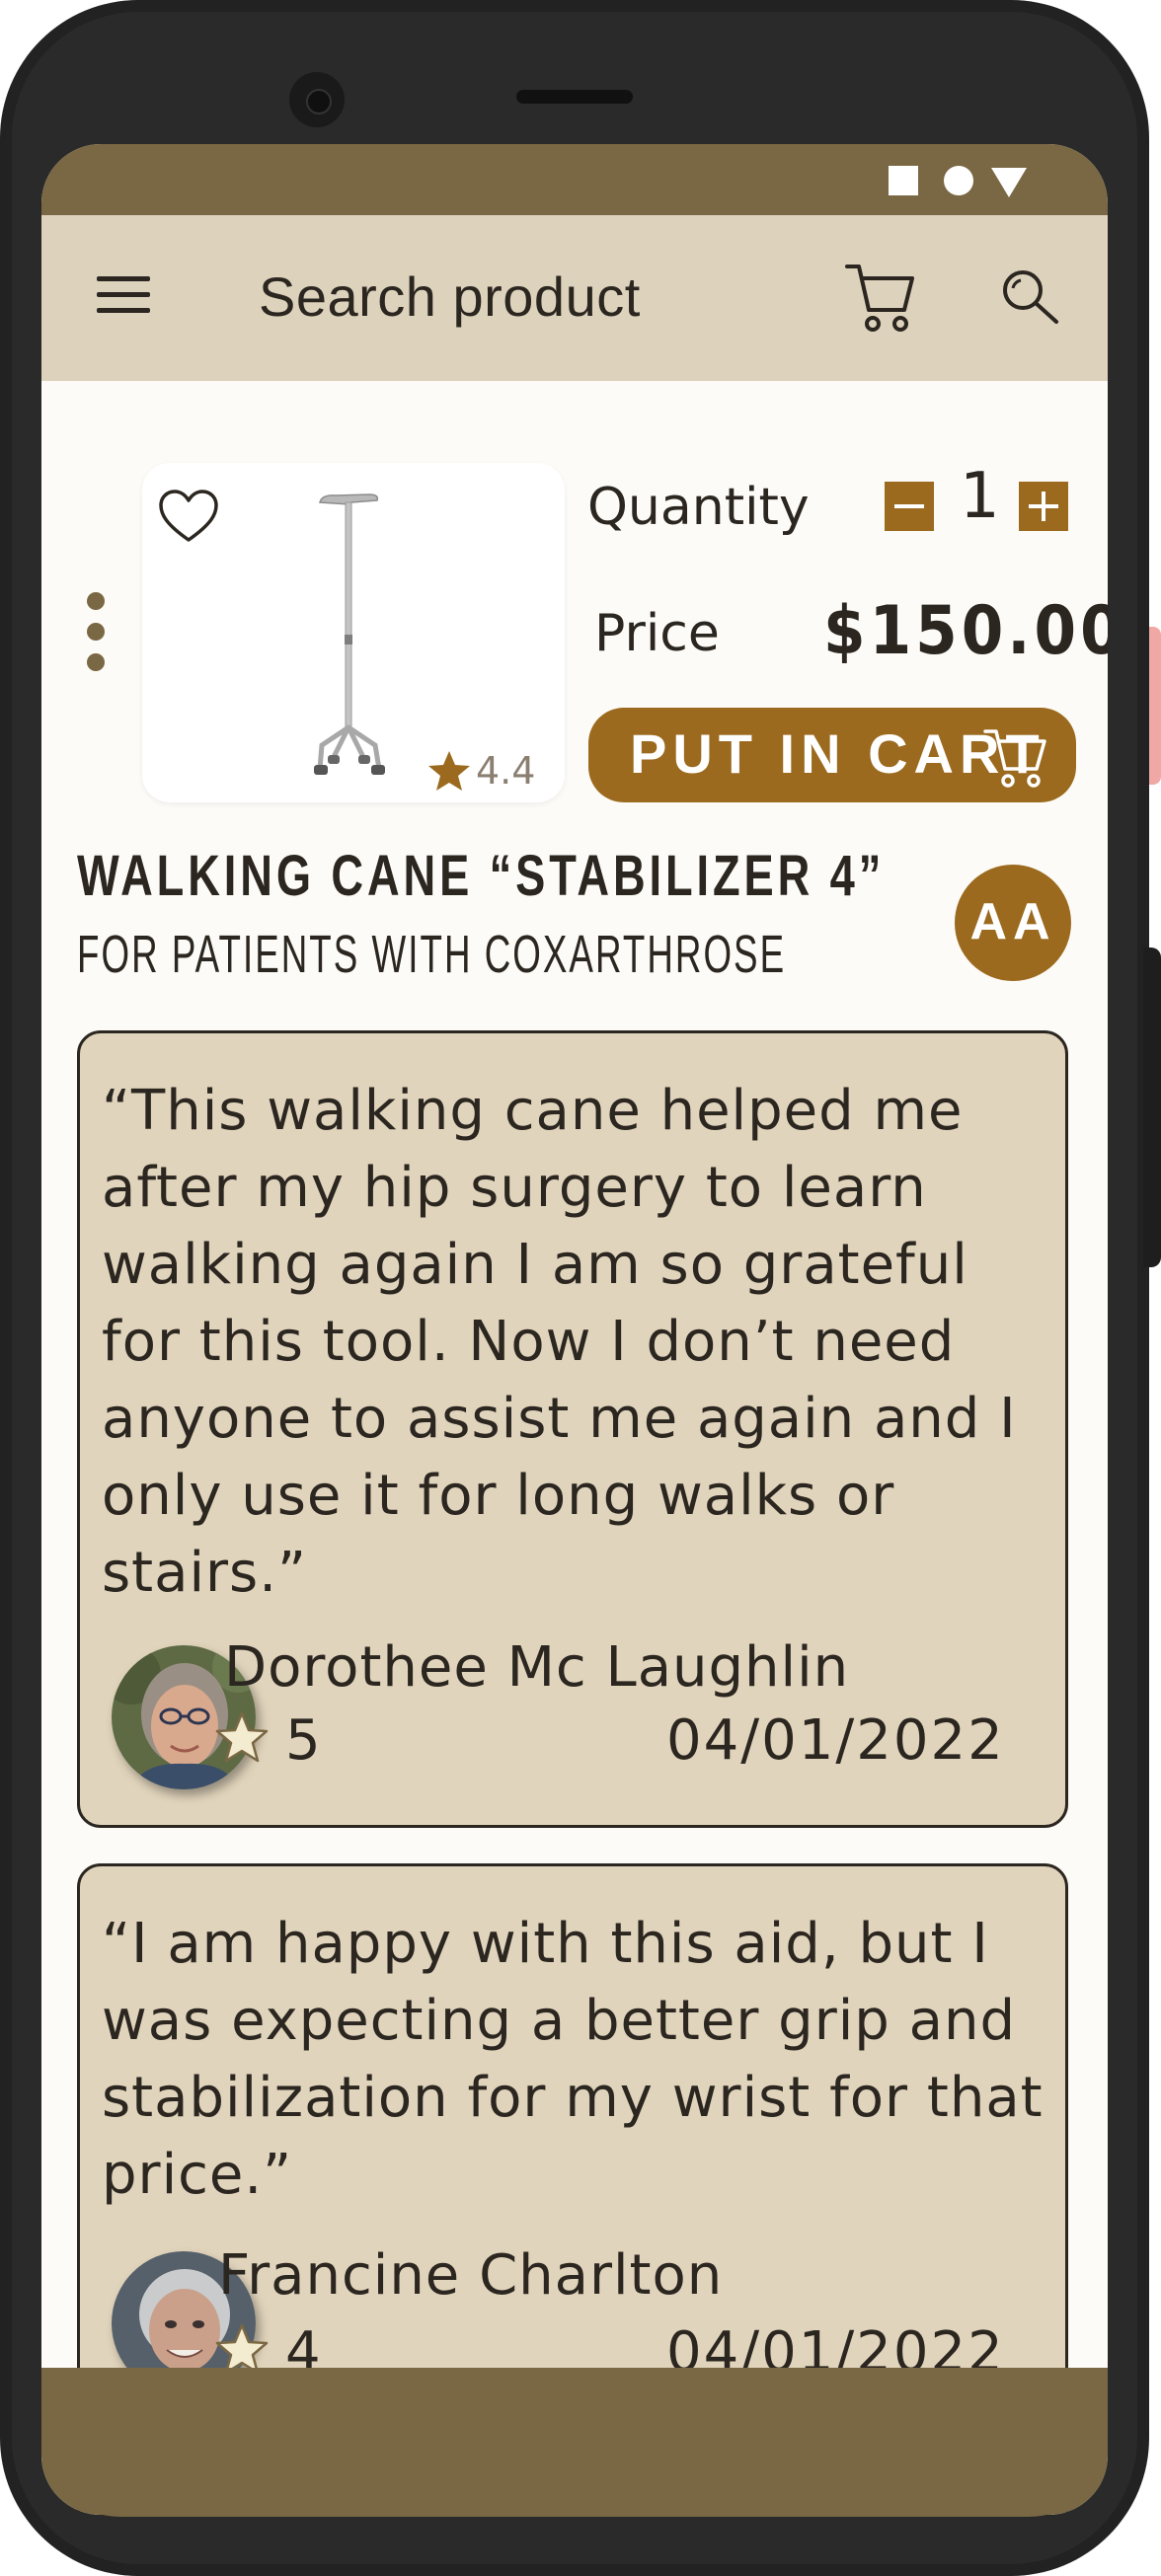 The image size is (1161, 2576). I want to click on rating-star-icon, so click(449, 771).